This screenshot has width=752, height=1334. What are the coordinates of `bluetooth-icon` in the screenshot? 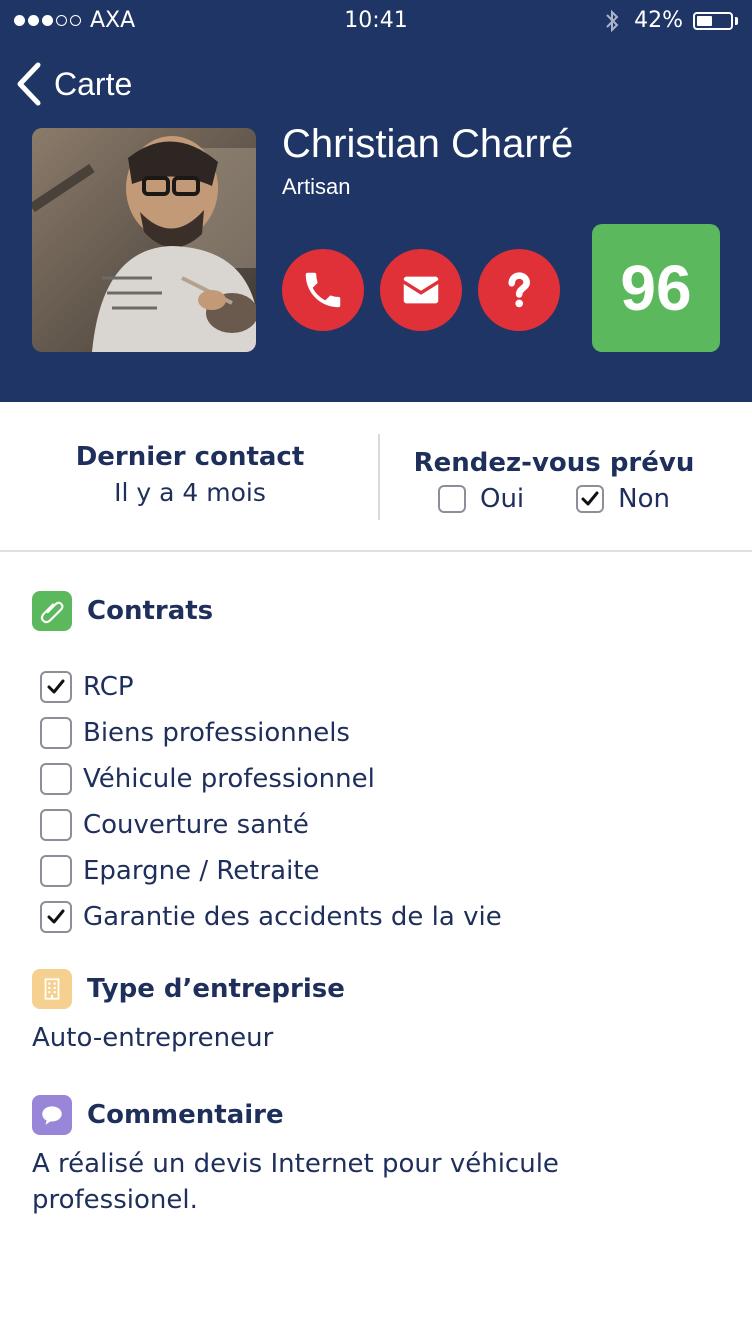 It's located at (612, 20).